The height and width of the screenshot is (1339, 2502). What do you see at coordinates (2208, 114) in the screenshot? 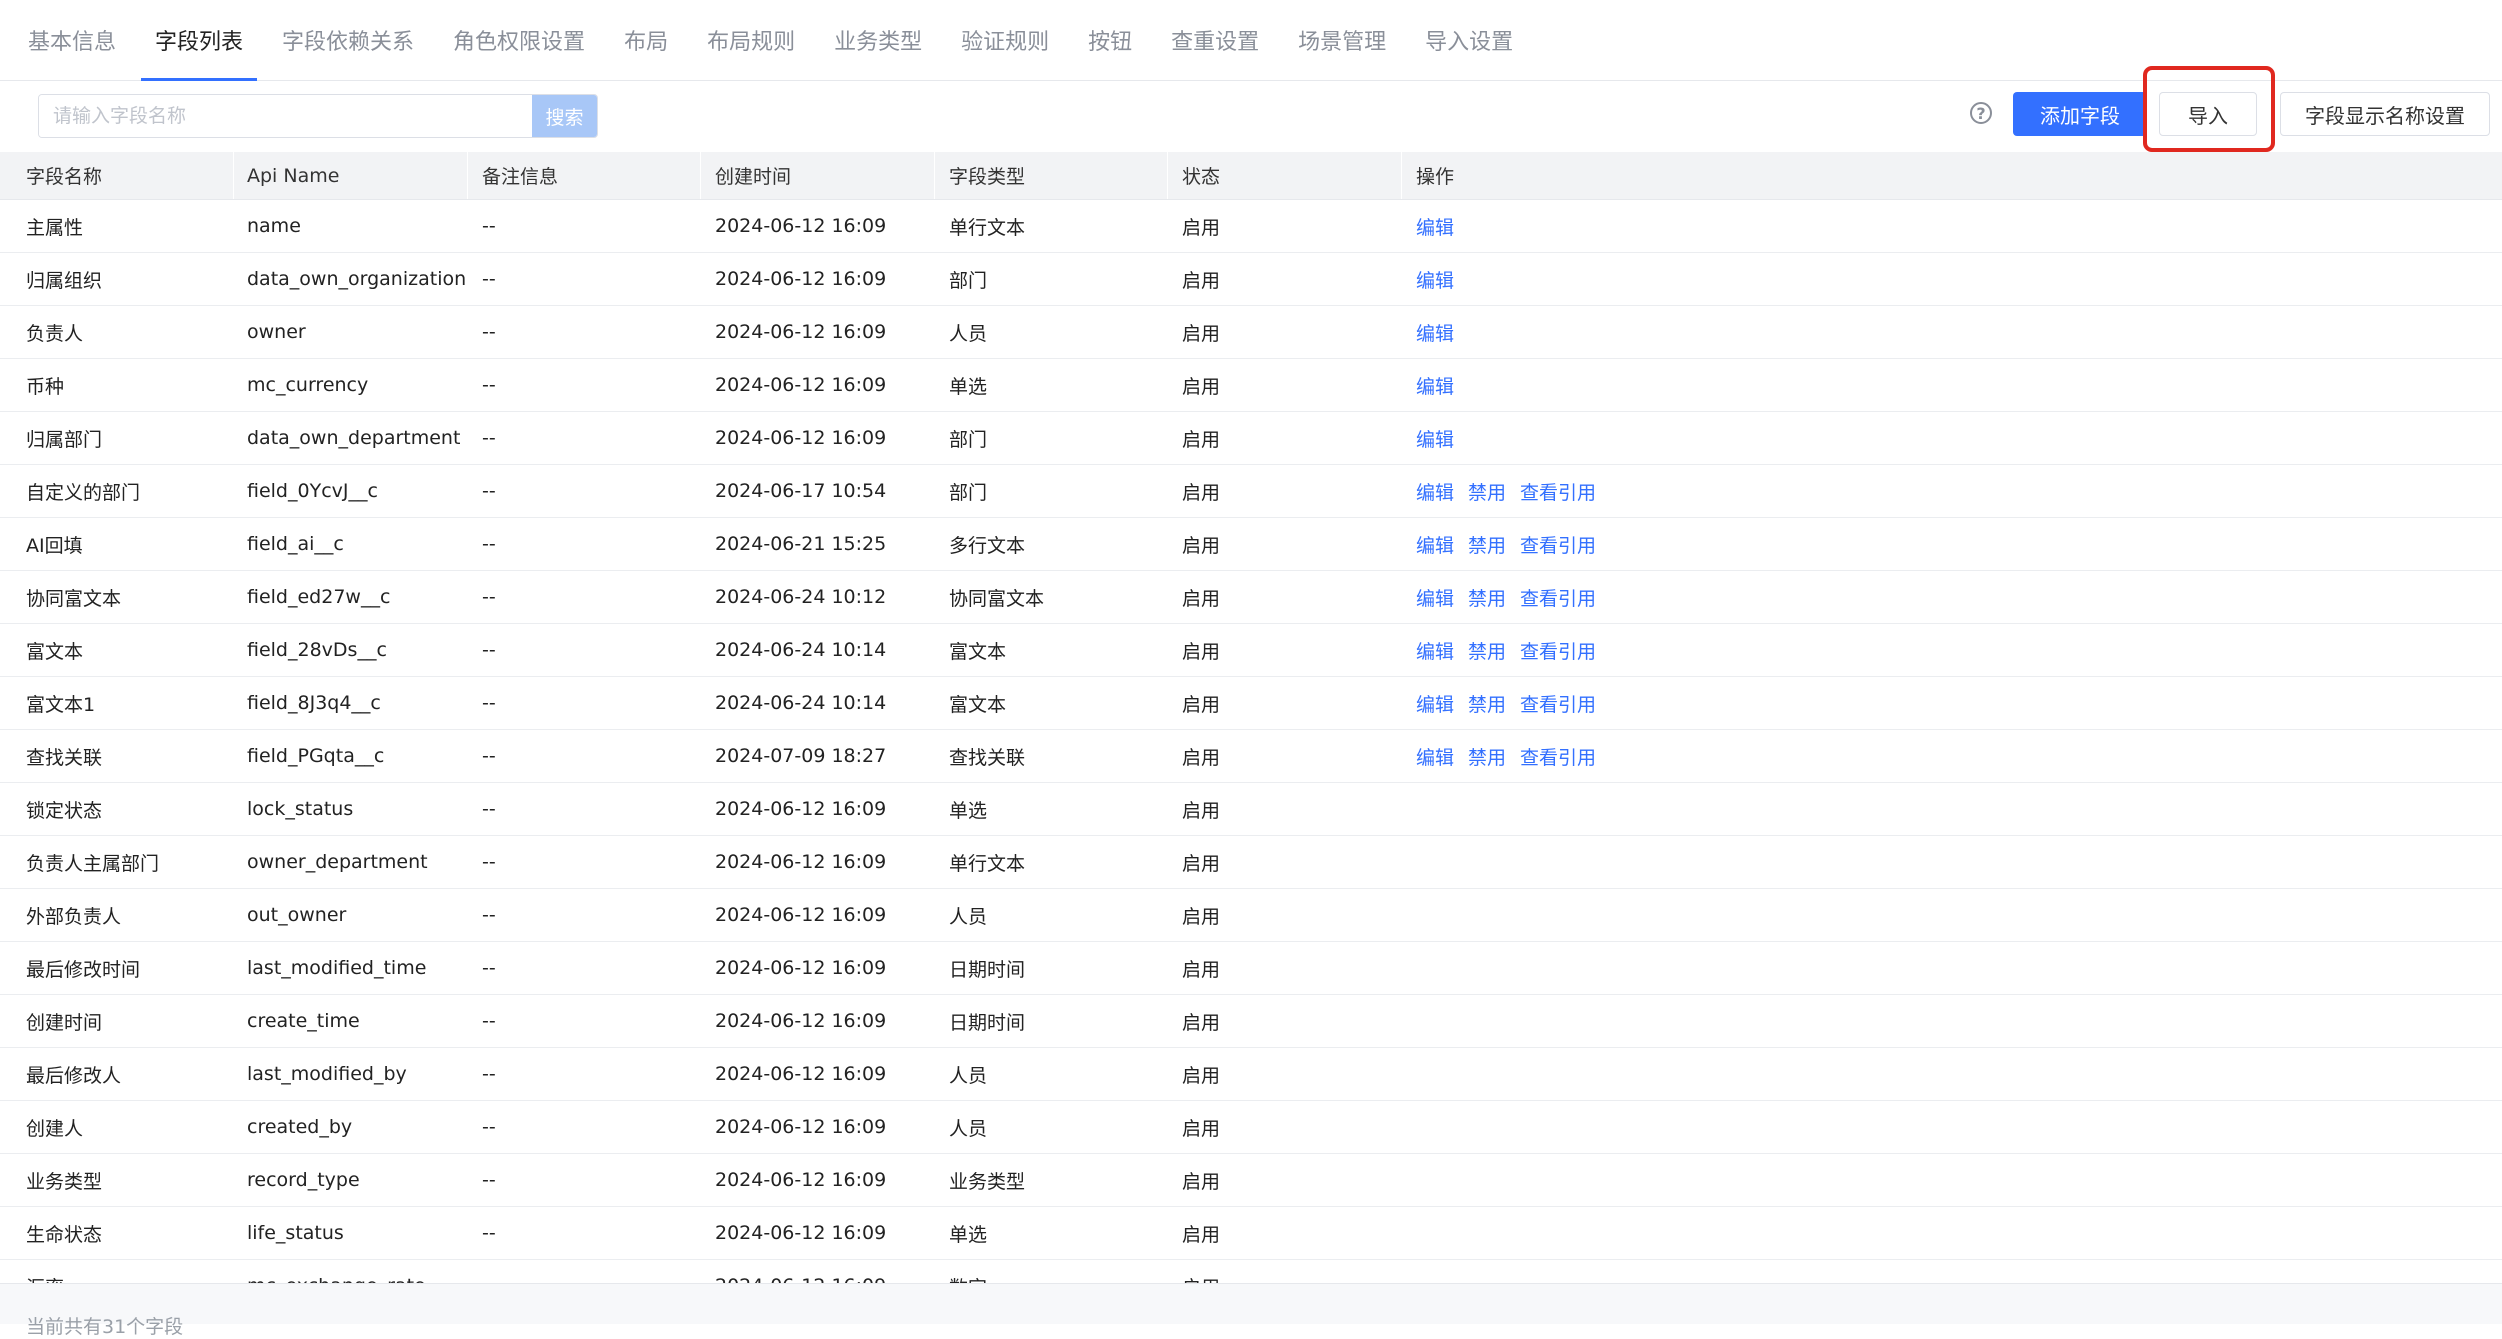
I see `import-button: 导入` at bounding box center [2208, 114].